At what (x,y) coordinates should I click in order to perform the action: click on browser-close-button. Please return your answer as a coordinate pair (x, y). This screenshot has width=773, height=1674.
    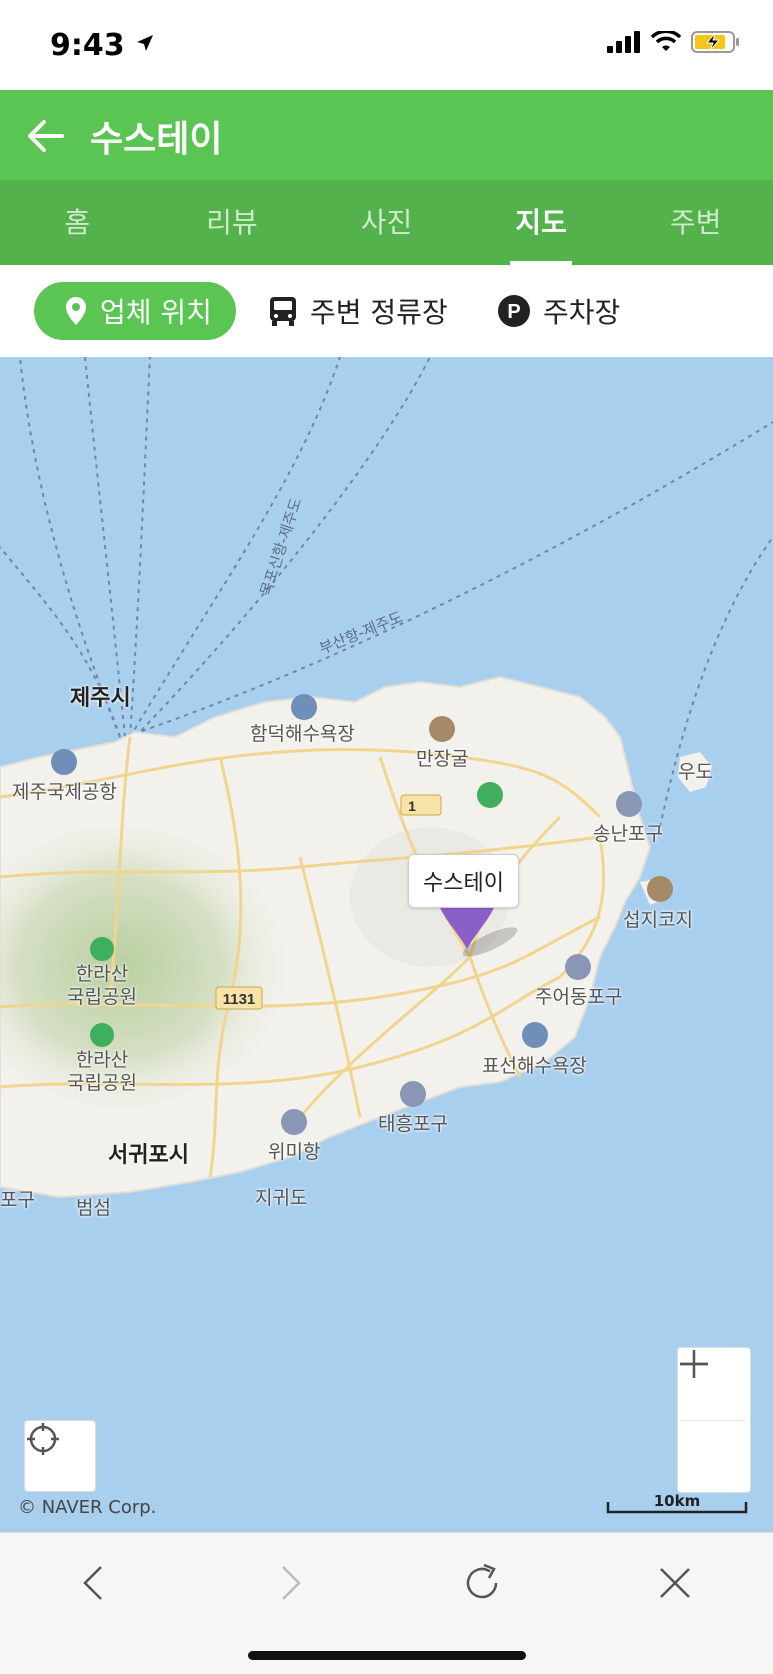
    Looking at the image, I should click on (675, 1583).